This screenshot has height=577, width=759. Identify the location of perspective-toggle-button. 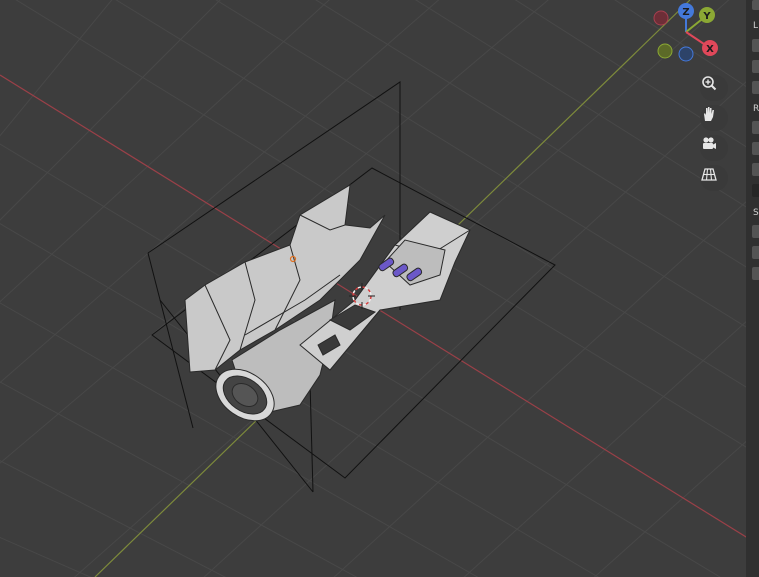
(714, 178).